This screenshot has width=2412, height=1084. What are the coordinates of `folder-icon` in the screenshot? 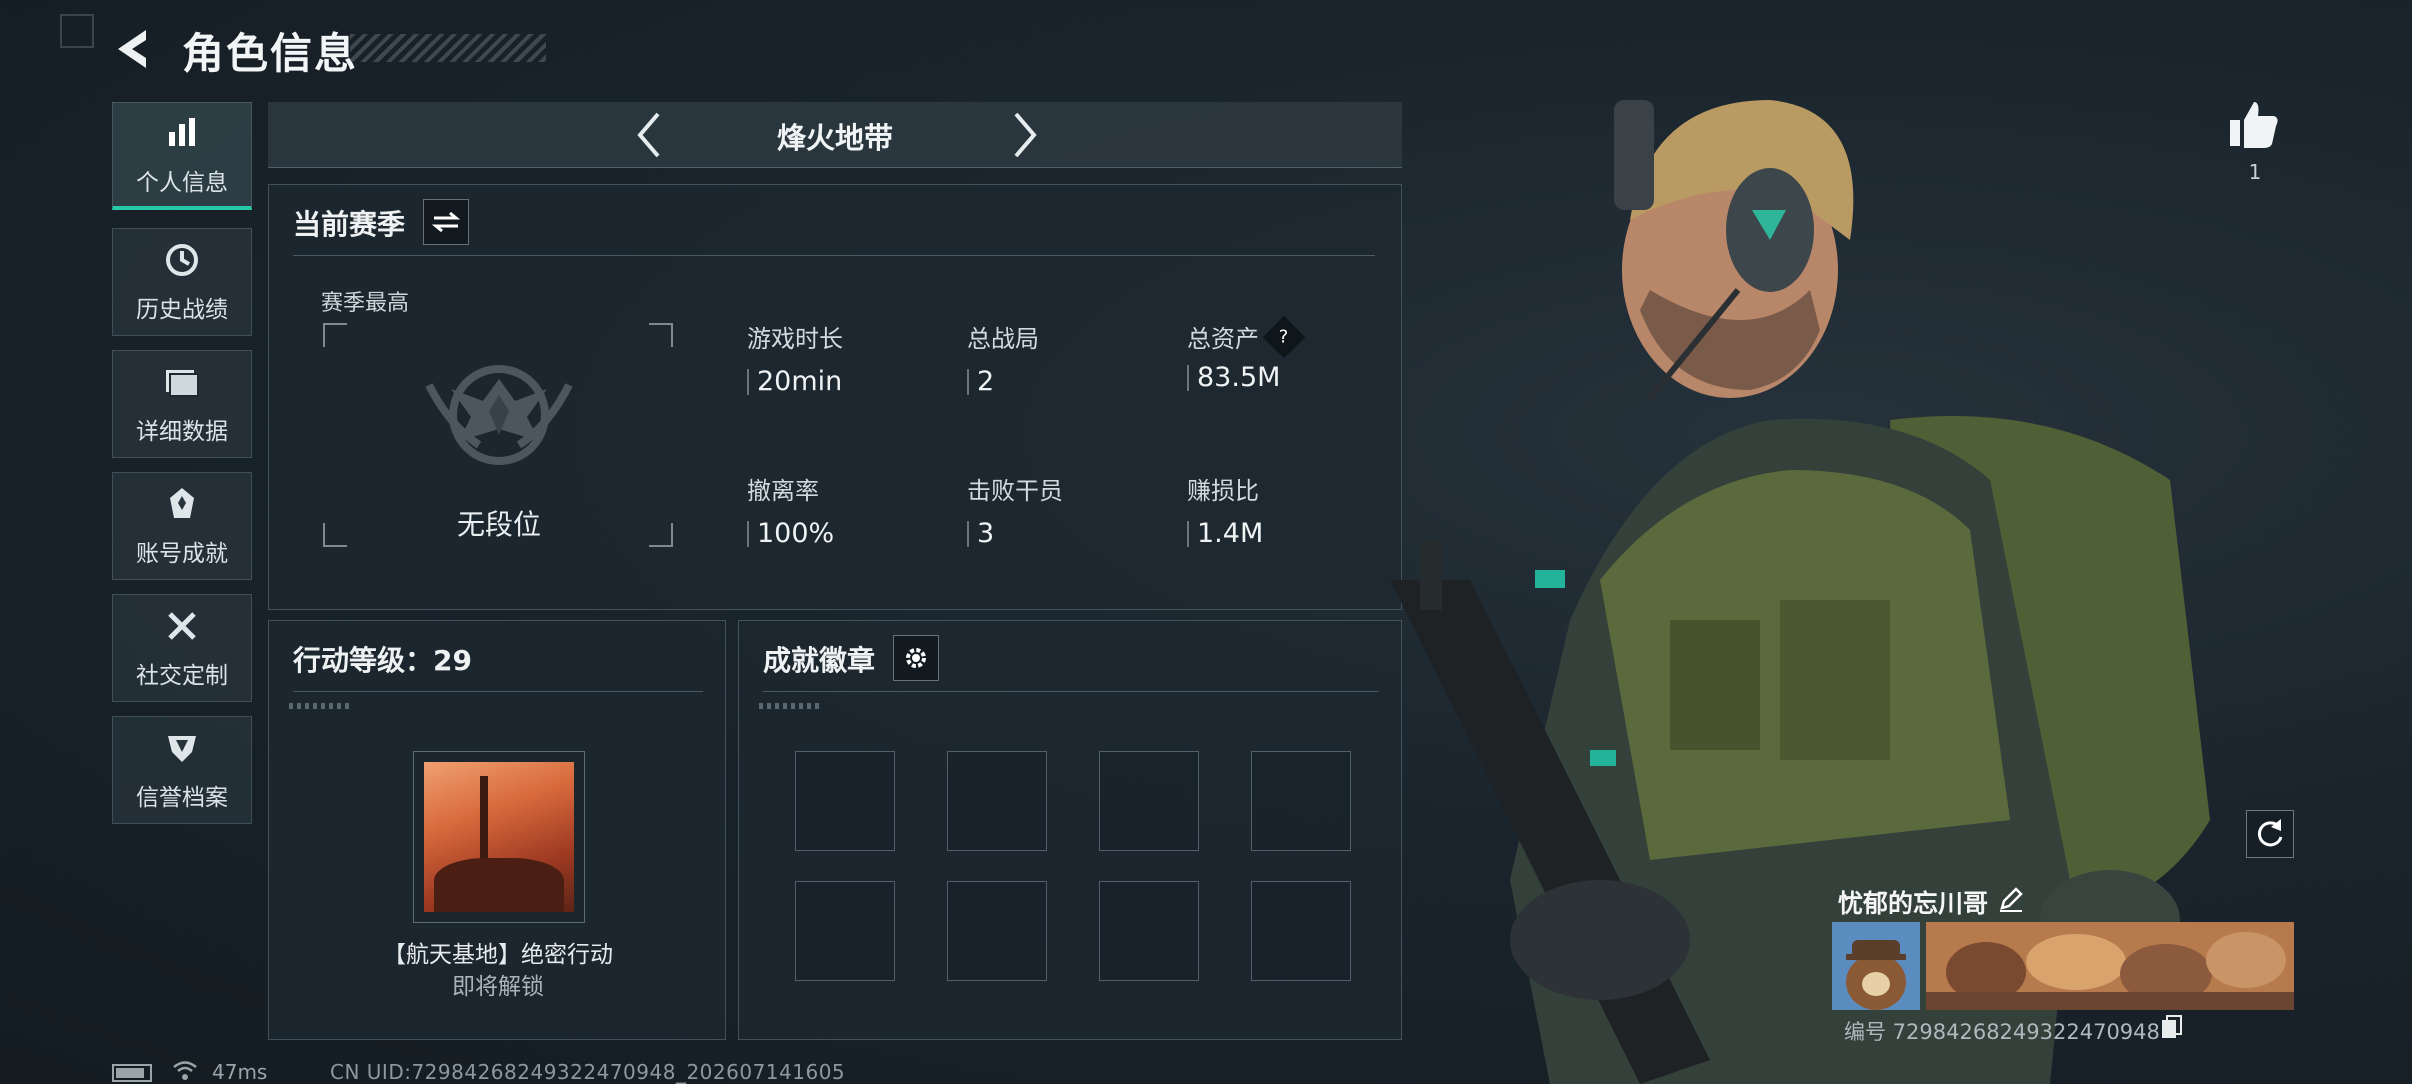 It's located at (182, 382).